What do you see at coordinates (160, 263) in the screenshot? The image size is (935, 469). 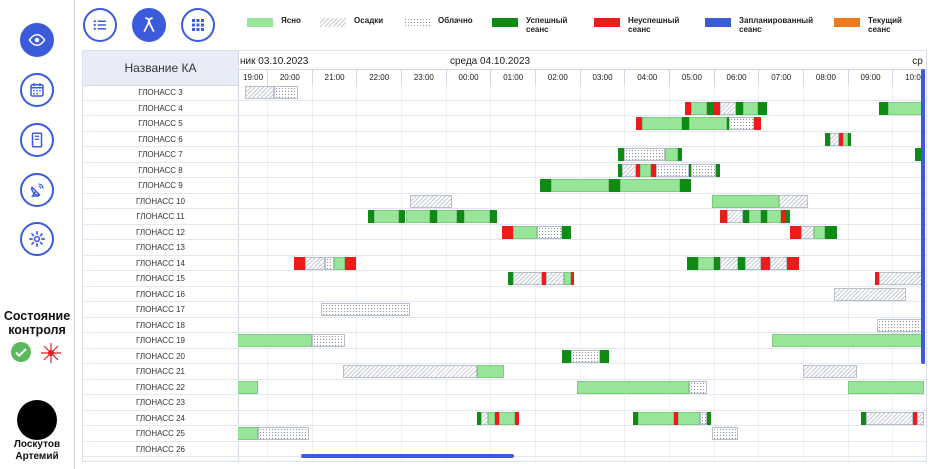 I see `satellite-name: ГЛОНАСС 14` at bounding box center [160, 263].